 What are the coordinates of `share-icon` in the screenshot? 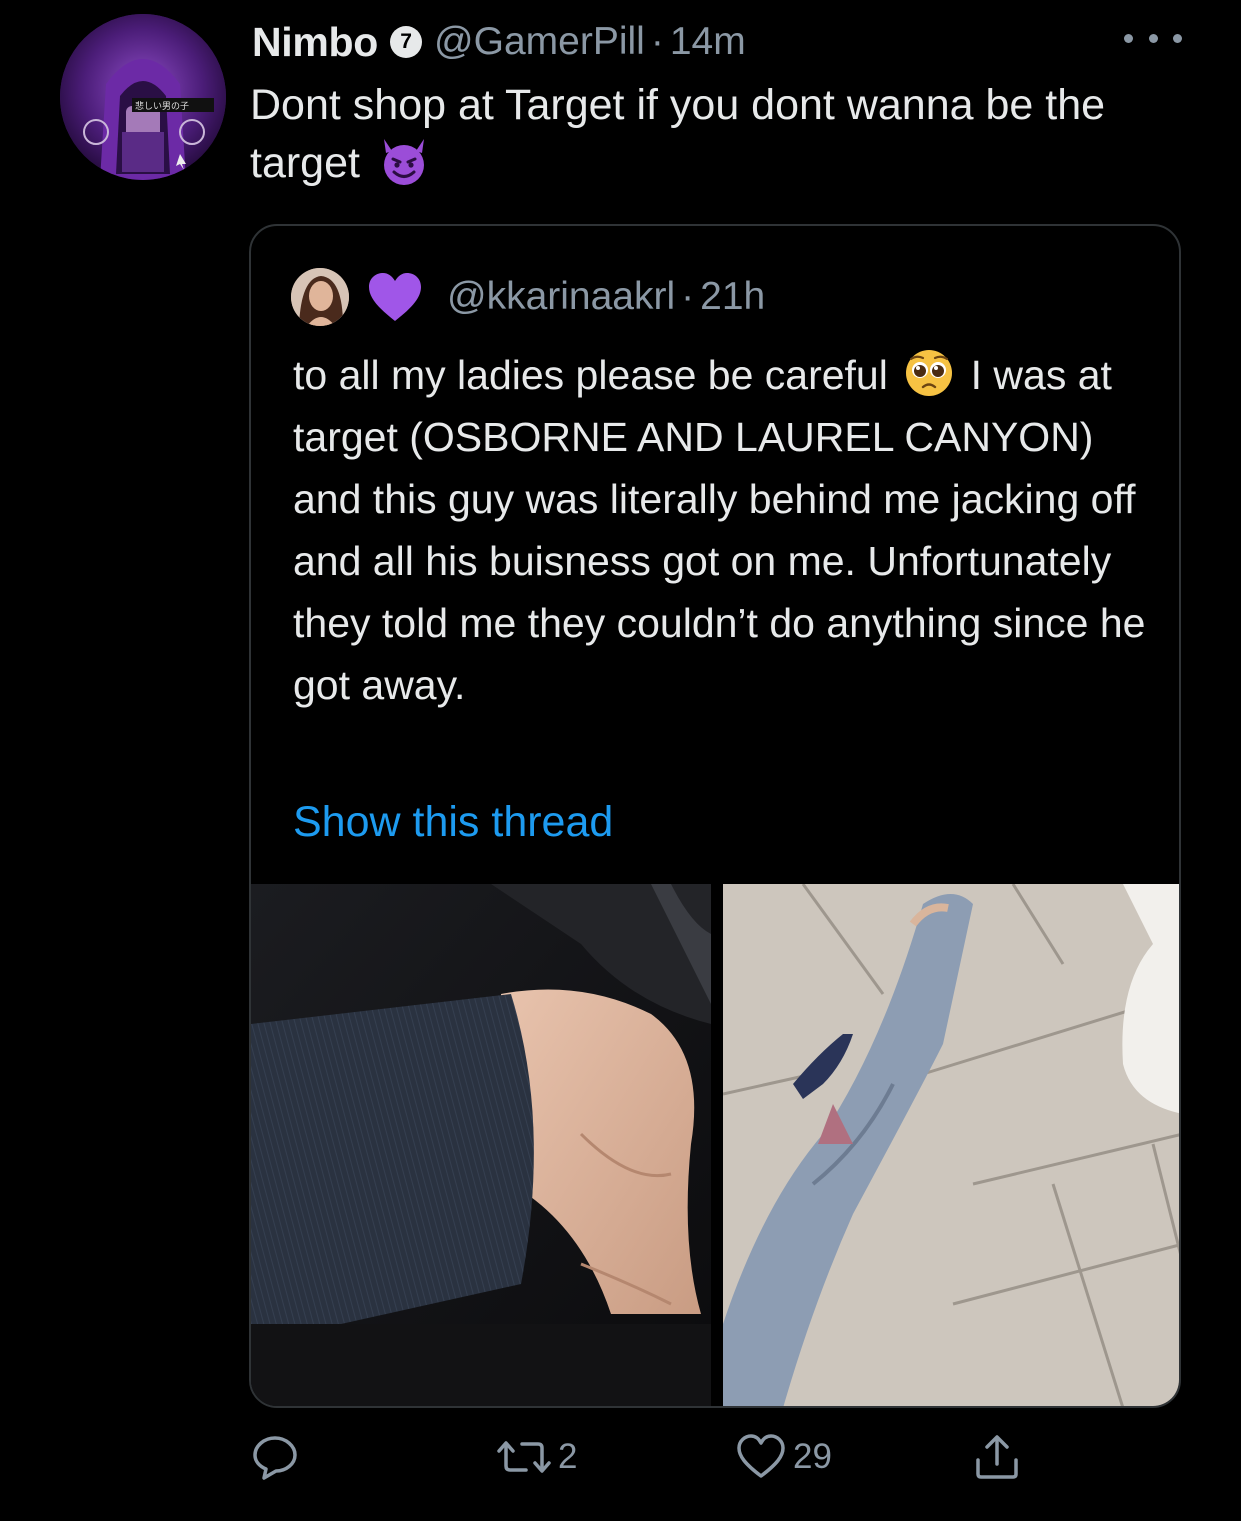 It's located at (997, 1457).